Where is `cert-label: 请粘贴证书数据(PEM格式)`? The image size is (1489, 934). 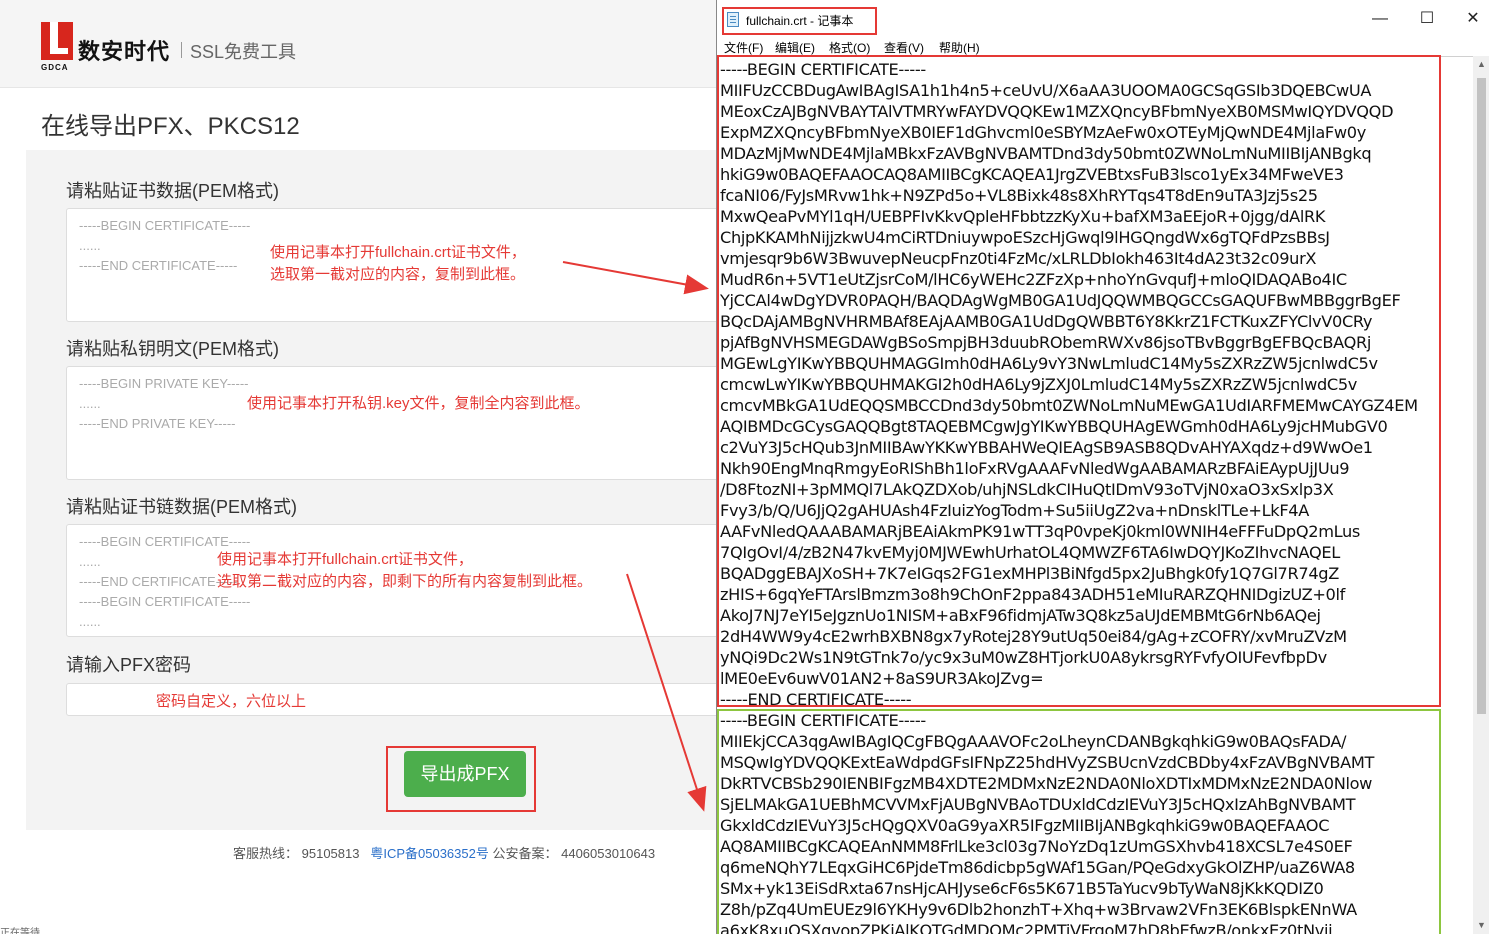
cert-label: 请粘贴证书数据(PEM格式) is located at coordinates (172, 191).